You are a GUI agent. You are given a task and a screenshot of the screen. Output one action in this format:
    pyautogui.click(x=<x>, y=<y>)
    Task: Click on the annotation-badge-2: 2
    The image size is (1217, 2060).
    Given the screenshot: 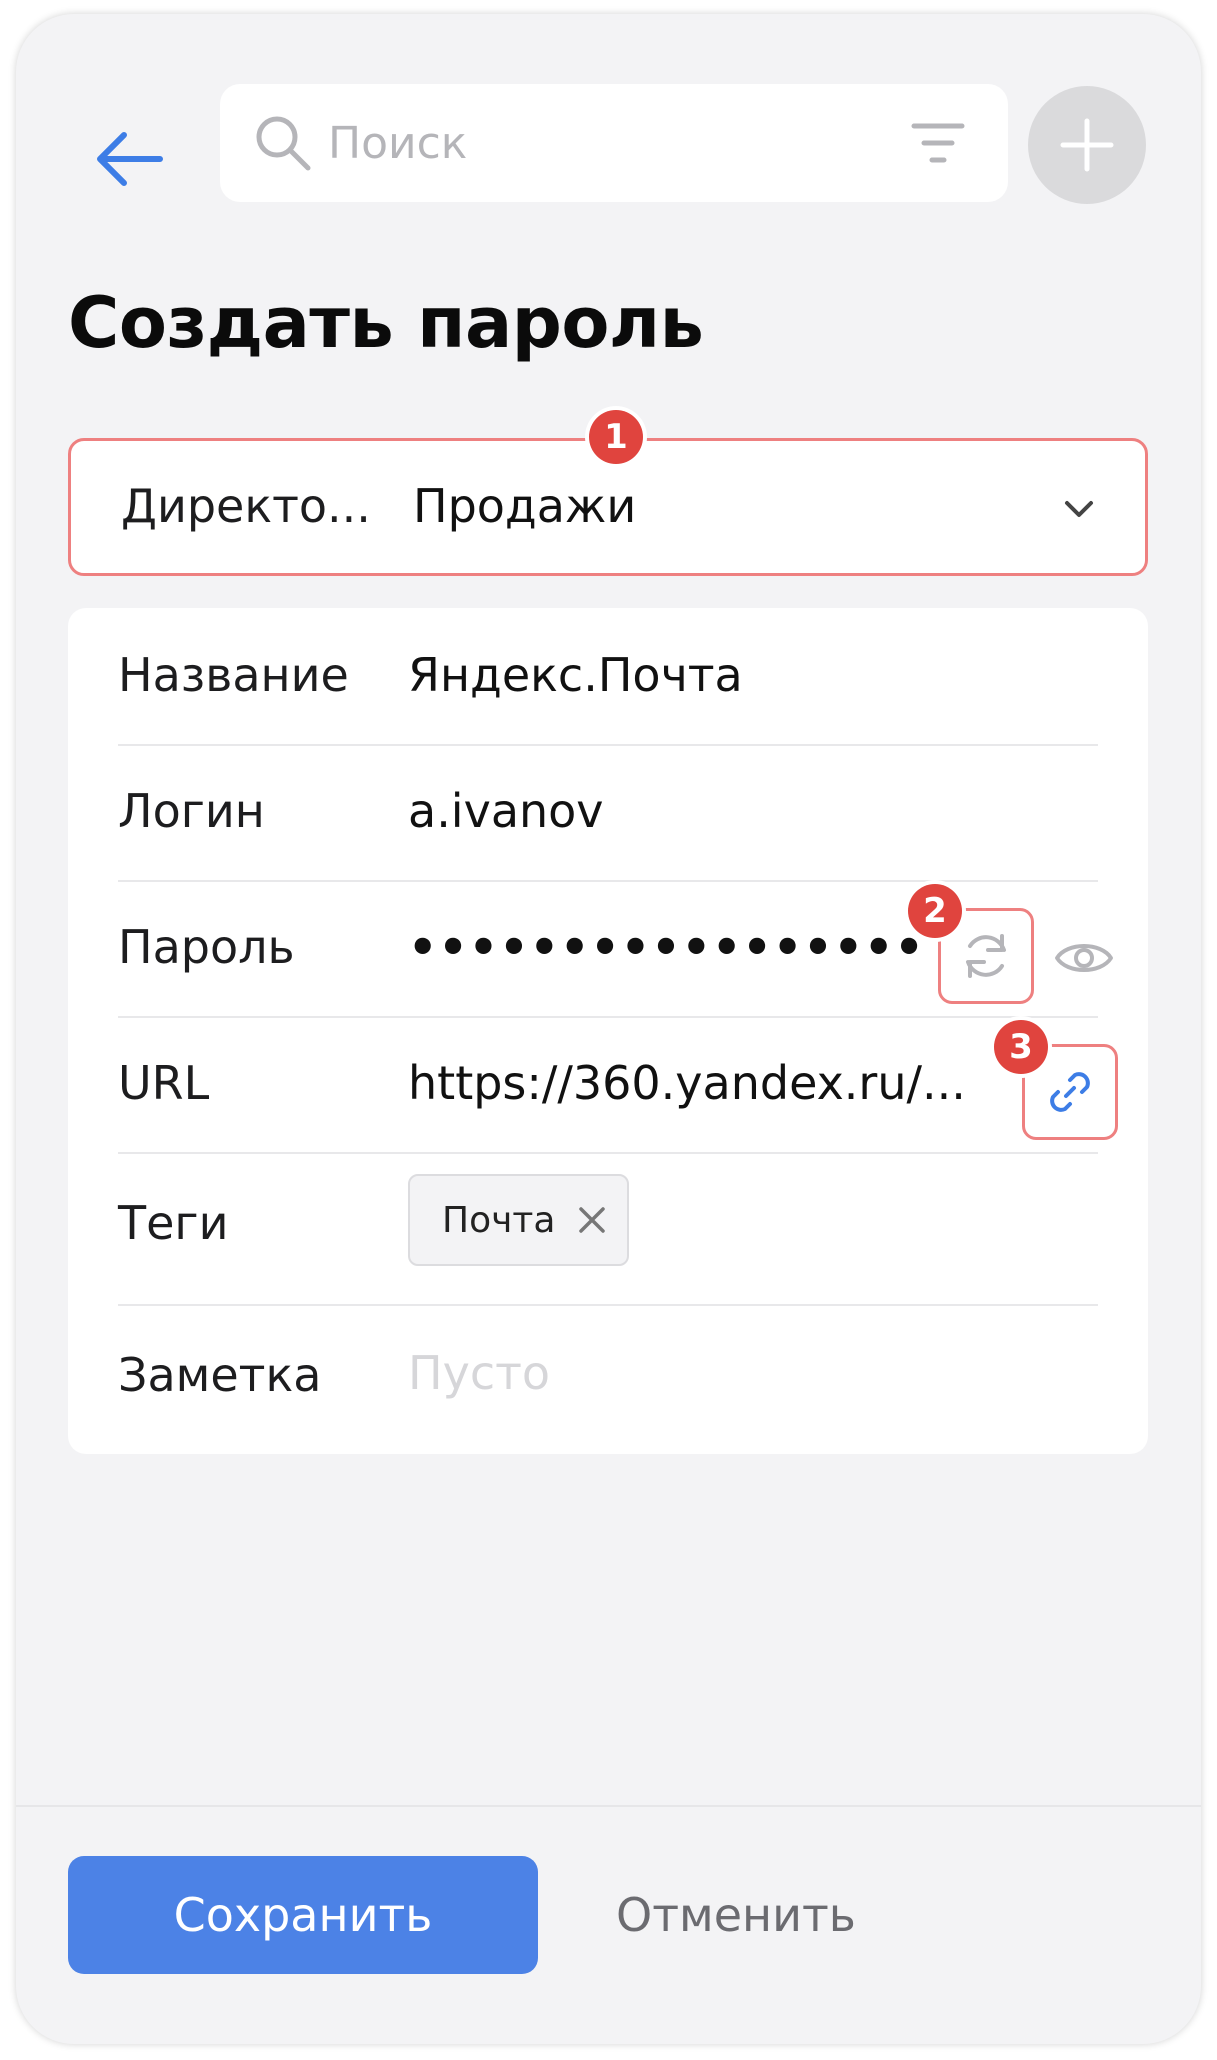 What is the action you would take?
    pyautogui.click(x=935, y=911)
    